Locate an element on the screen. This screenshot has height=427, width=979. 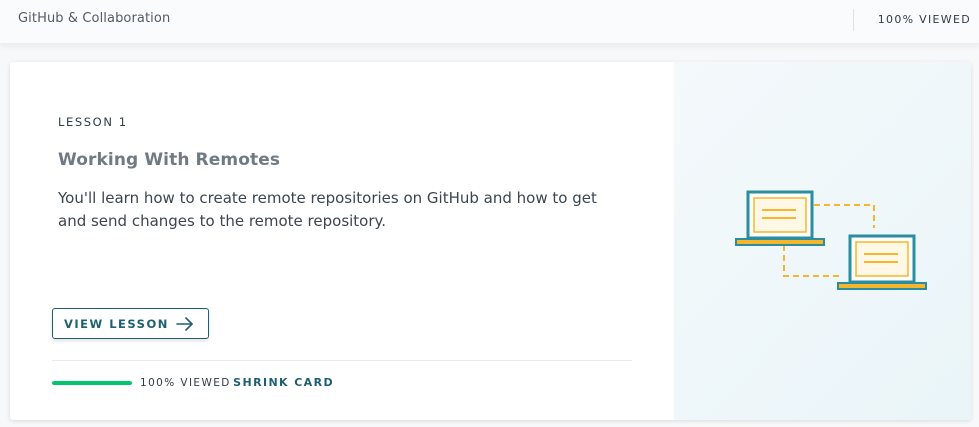
view-lesson-button: VIEW LESSON is located at coordinates (130, 323).